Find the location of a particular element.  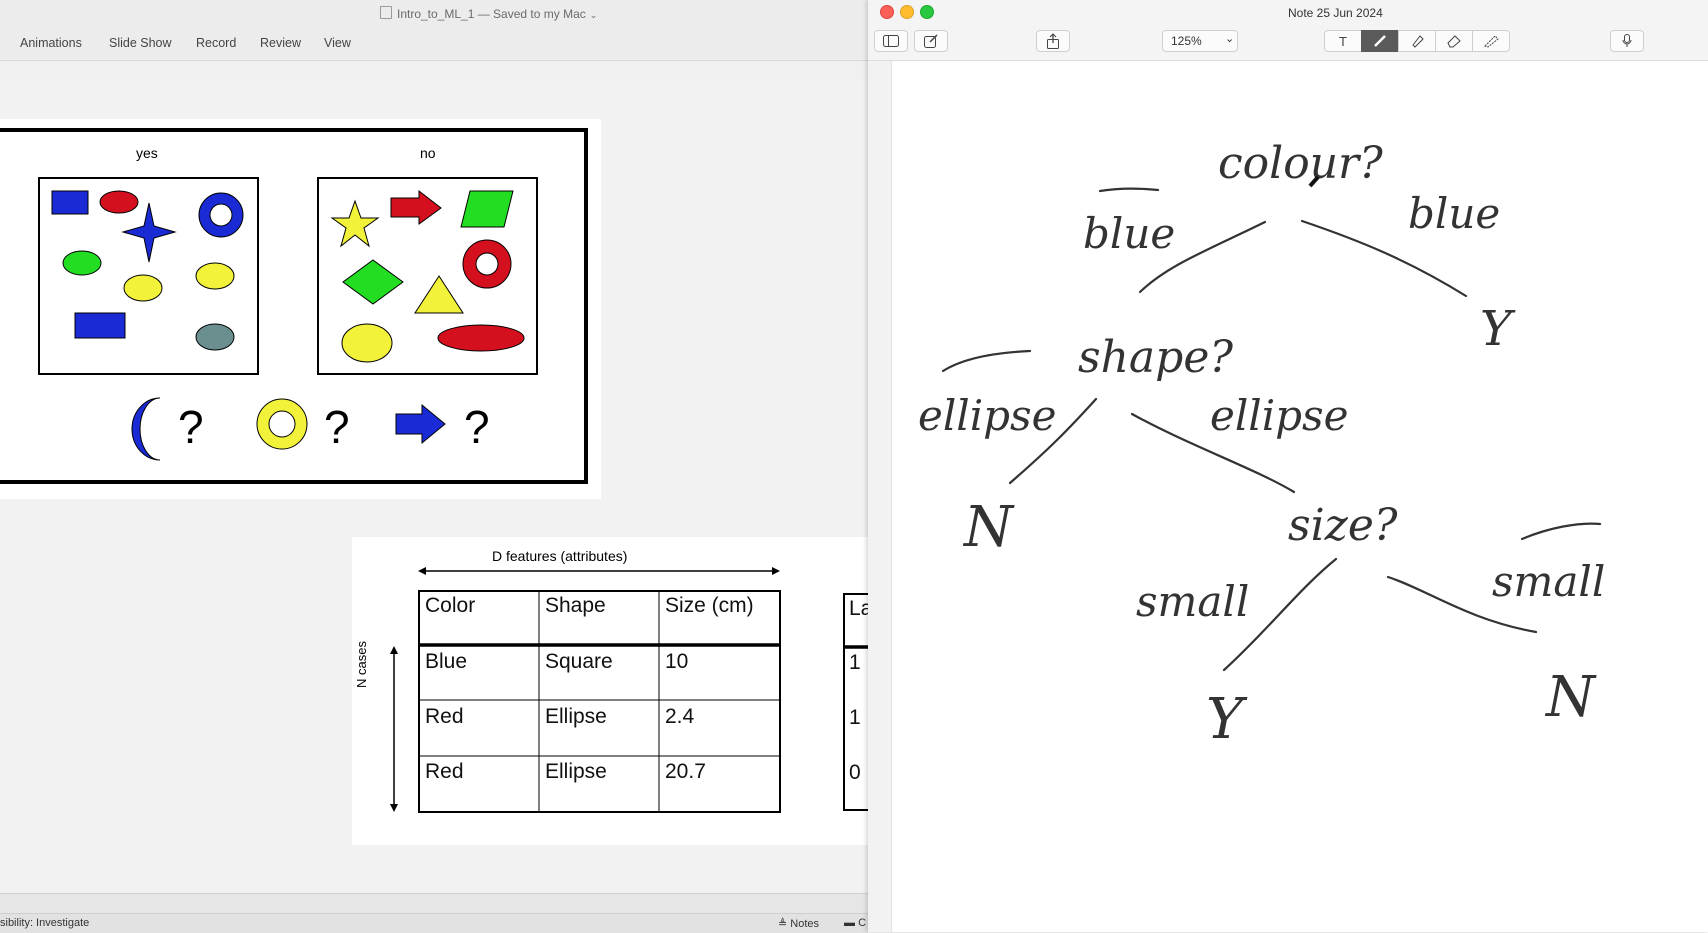

horizontal-scrollbar is located at coordinates (434, 903).